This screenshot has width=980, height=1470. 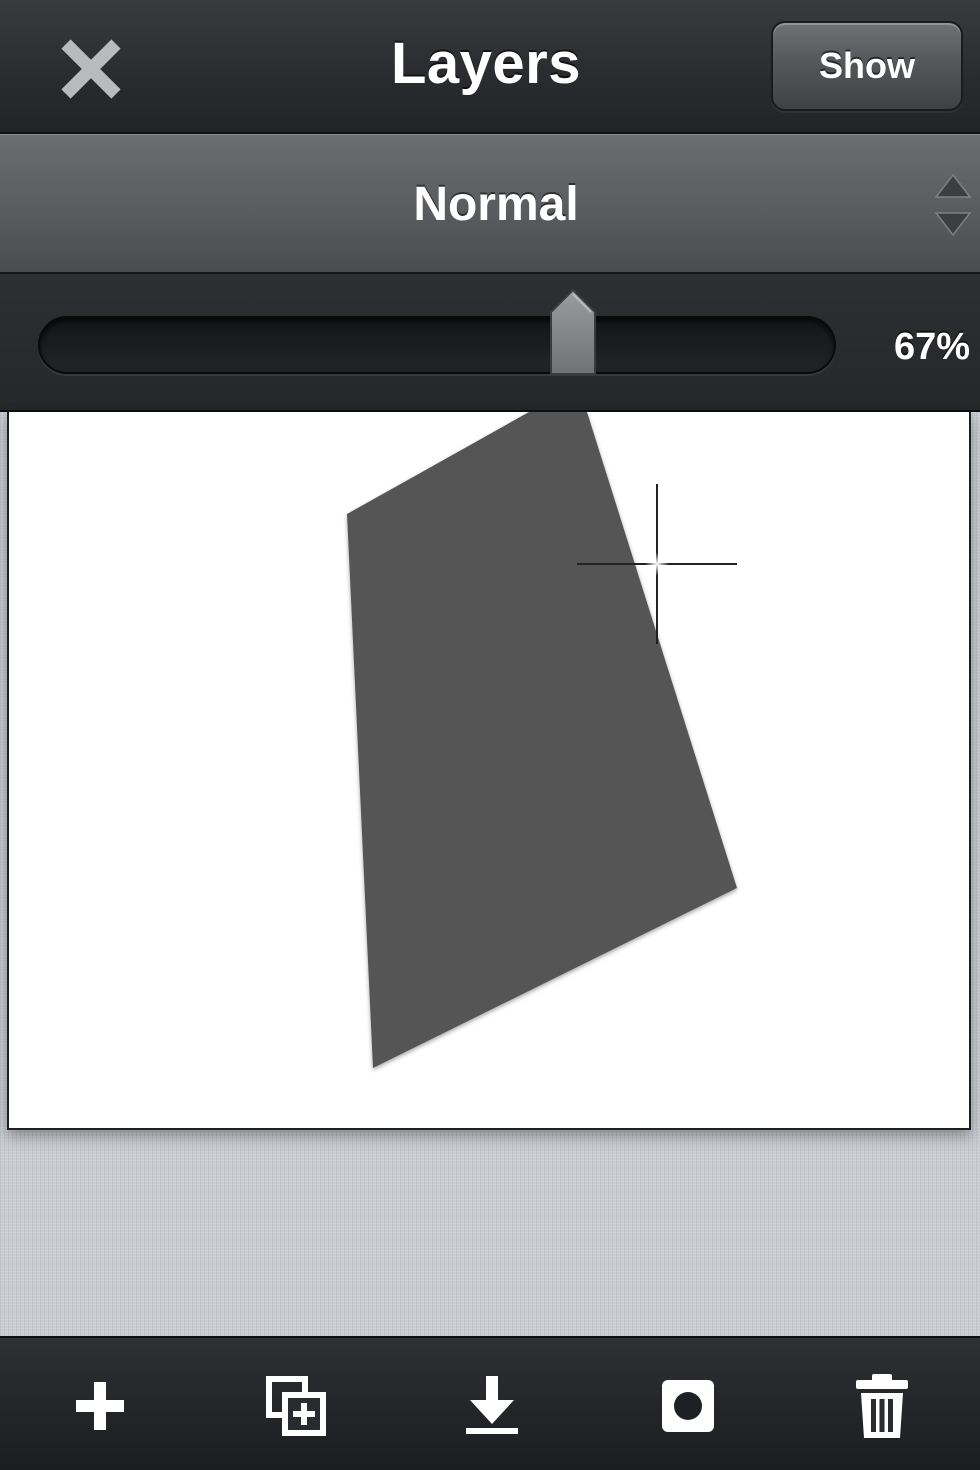 I want to click on opacity-slider-track, so click(x=437, y=345).